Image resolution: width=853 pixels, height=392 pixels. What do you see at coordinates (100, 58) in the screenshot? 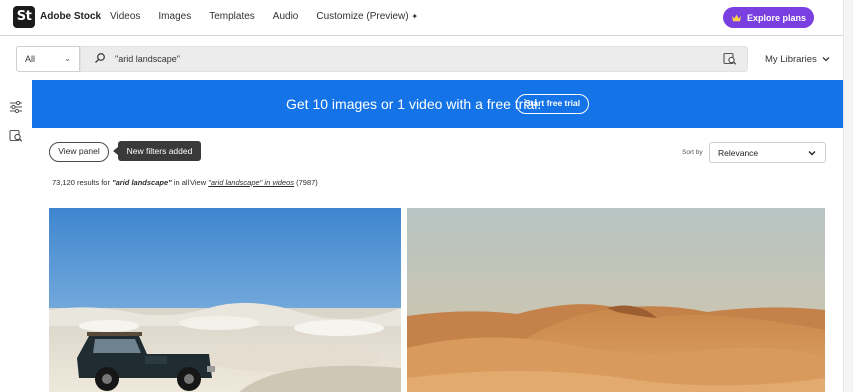
I see `search-icon` at bounding box center [100, 58].